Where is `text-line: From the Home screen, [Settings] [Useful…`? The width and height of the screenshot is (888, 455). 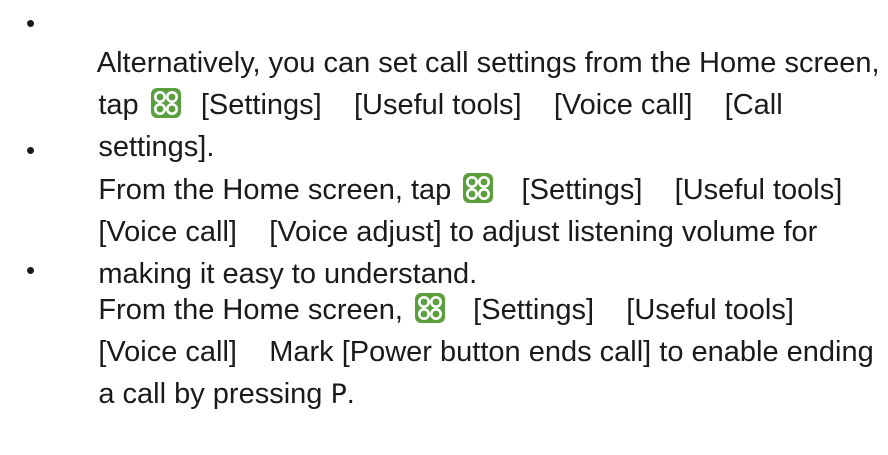 text-line: From the Home screen, [Settings] [Useful… is located at coordinates (422, 288).